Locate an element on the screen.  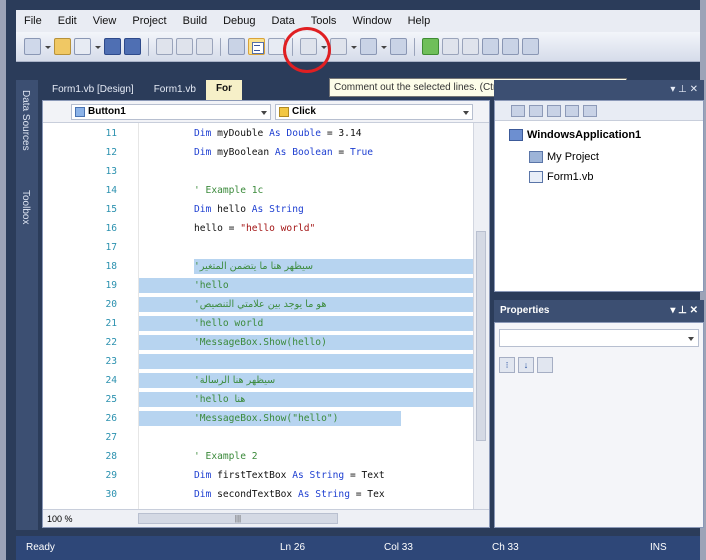
refresh-icon is located at coordinates (554, 110).